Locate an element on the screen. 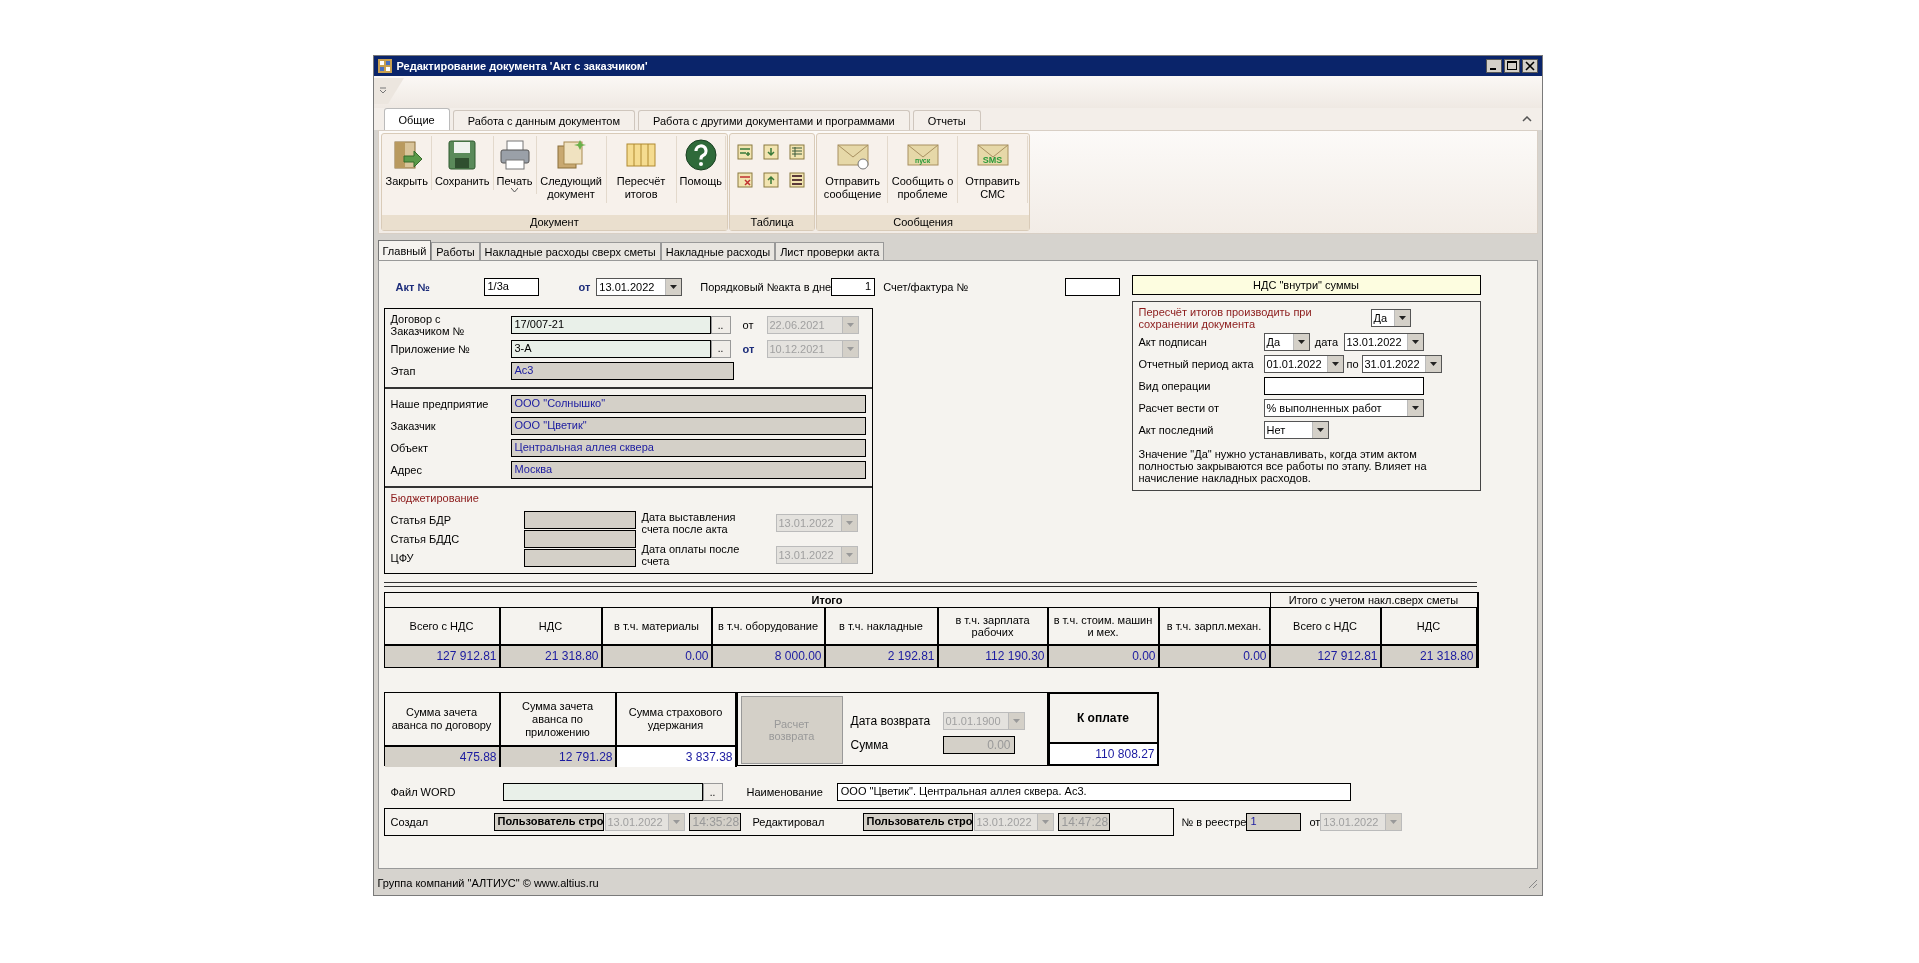 This screenshot has height=963, width=1919. lookup-field: 17/007-21 is located at coordinates (610, 325).